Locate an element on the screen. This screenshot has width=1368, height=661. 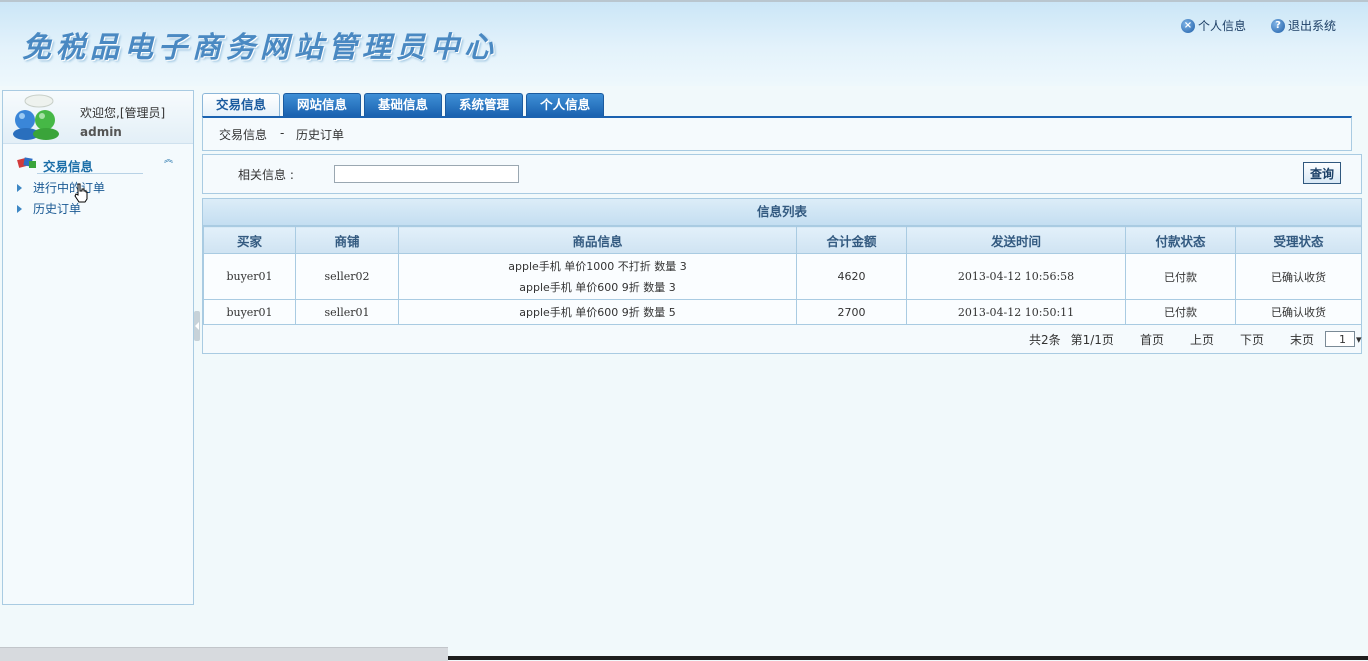
top-banner: 免税品电子商务网站管理员中心 × 个人信息 ? 退出系统 is located at coordinates (684, 43).